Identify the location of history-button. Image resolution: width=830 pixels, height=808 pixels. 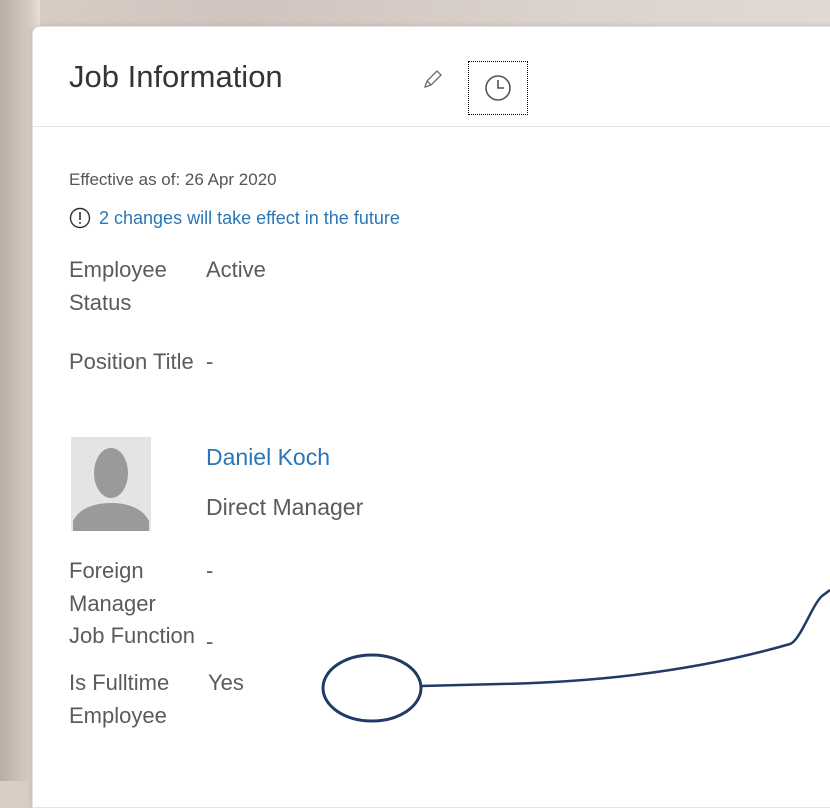
(498, 88).